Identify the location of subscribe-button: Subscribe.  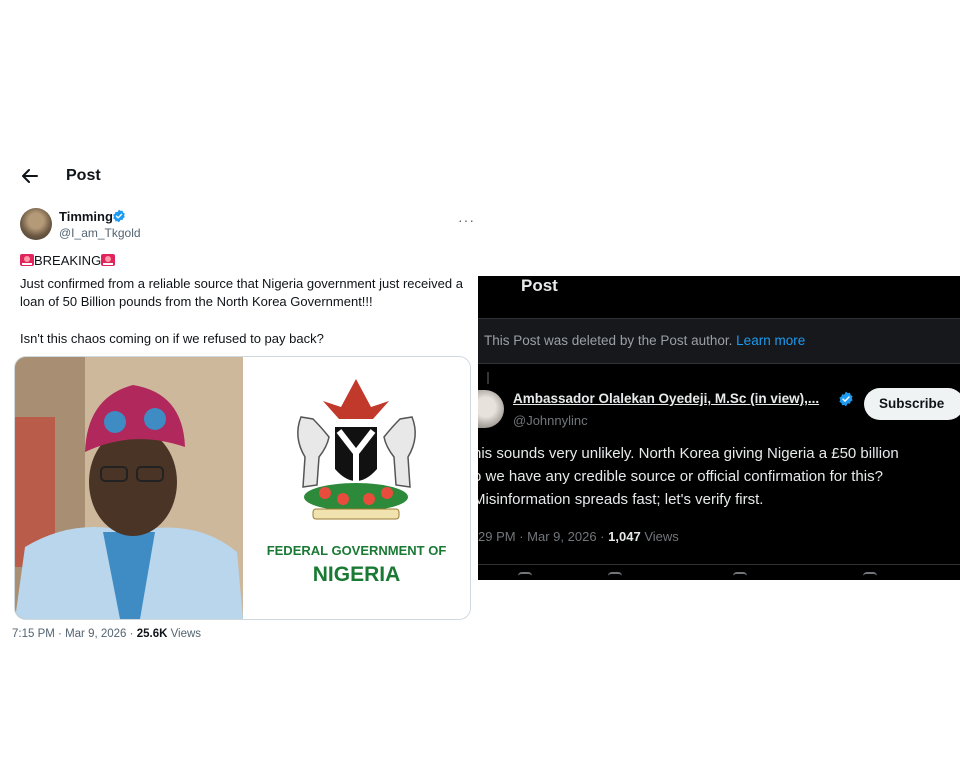
(912, 404).